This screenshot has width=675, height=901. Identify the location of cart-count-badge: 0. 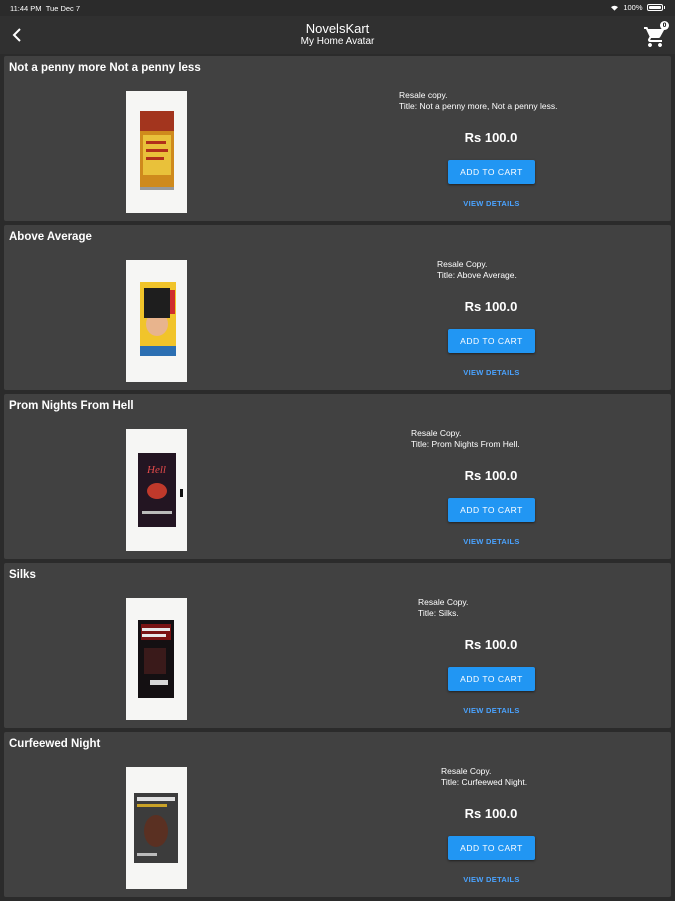
(664, 25).